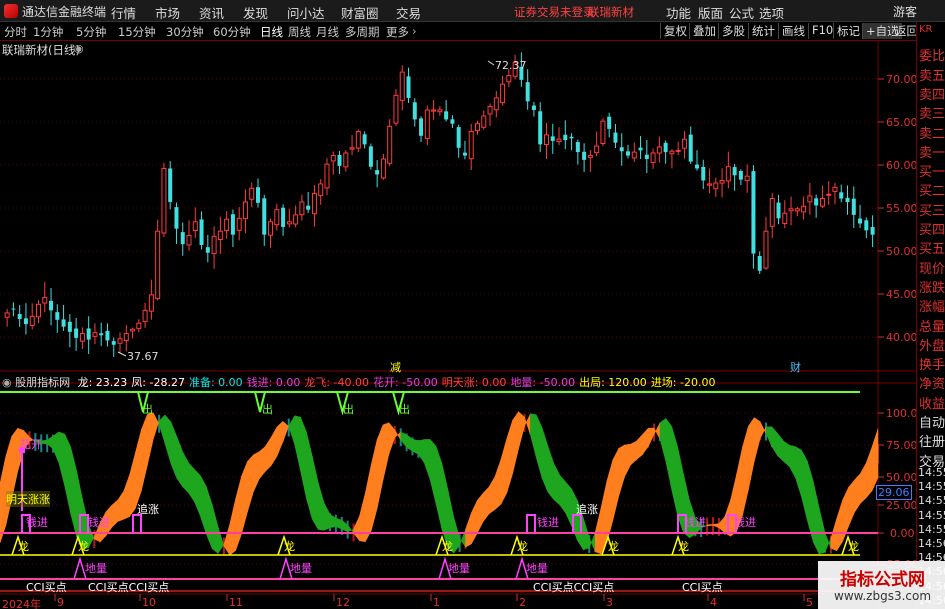 This screenshot has width=945, height=609. I want to click on toolbar-overlay: 叠加, so click(704, 31).